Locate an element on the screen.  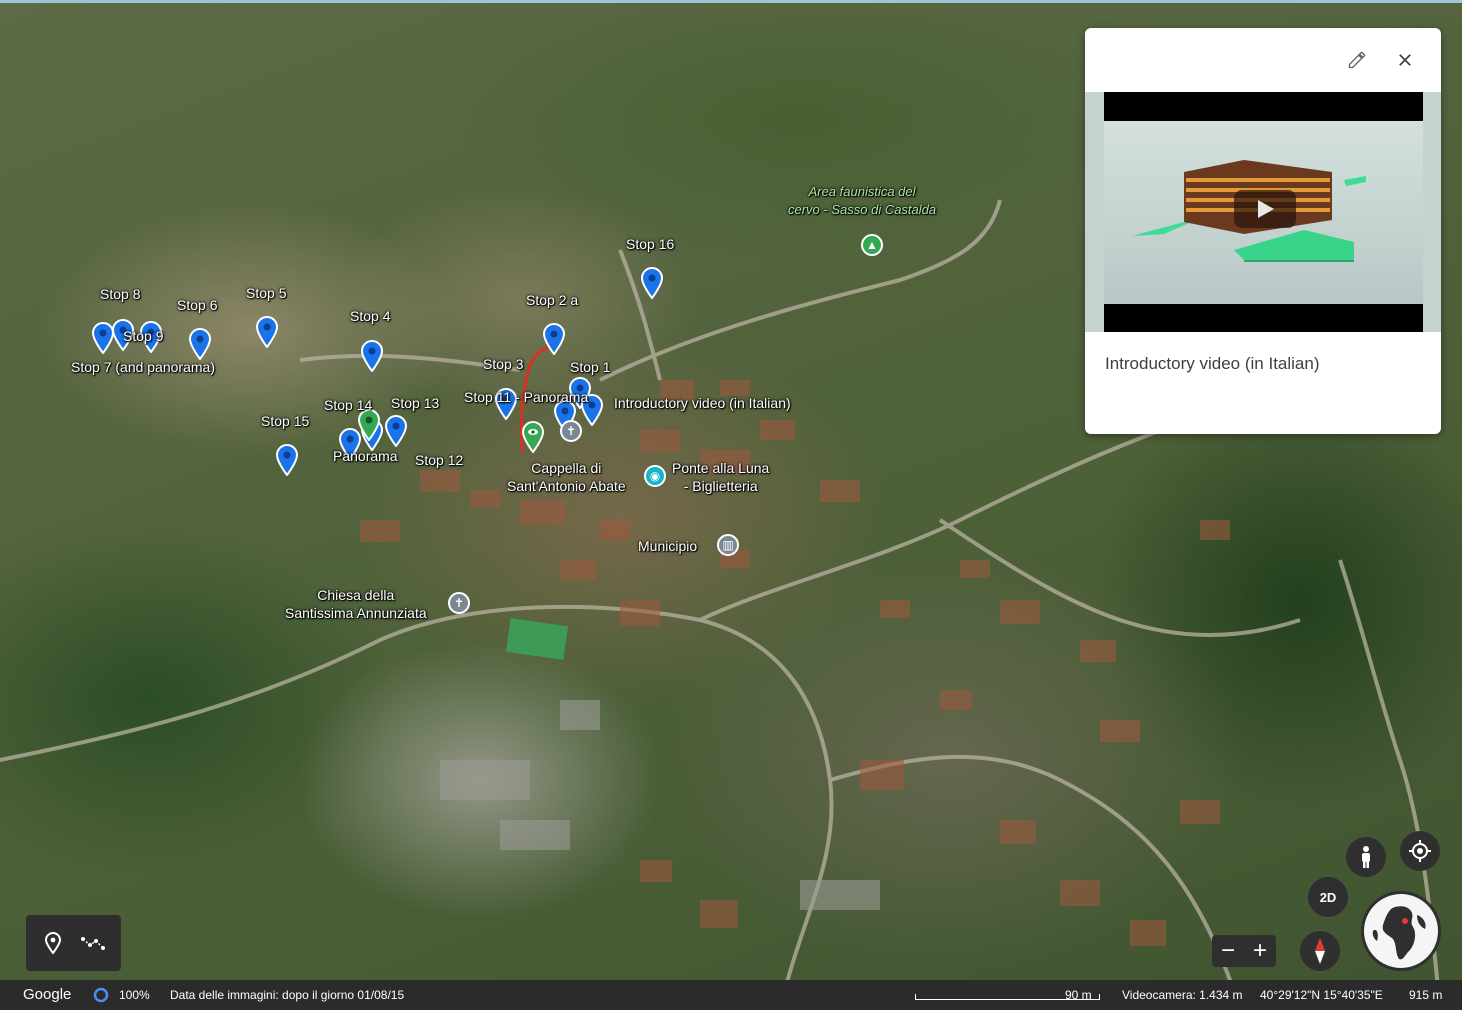
pegman-icon is located at coordinates (1366, 857).